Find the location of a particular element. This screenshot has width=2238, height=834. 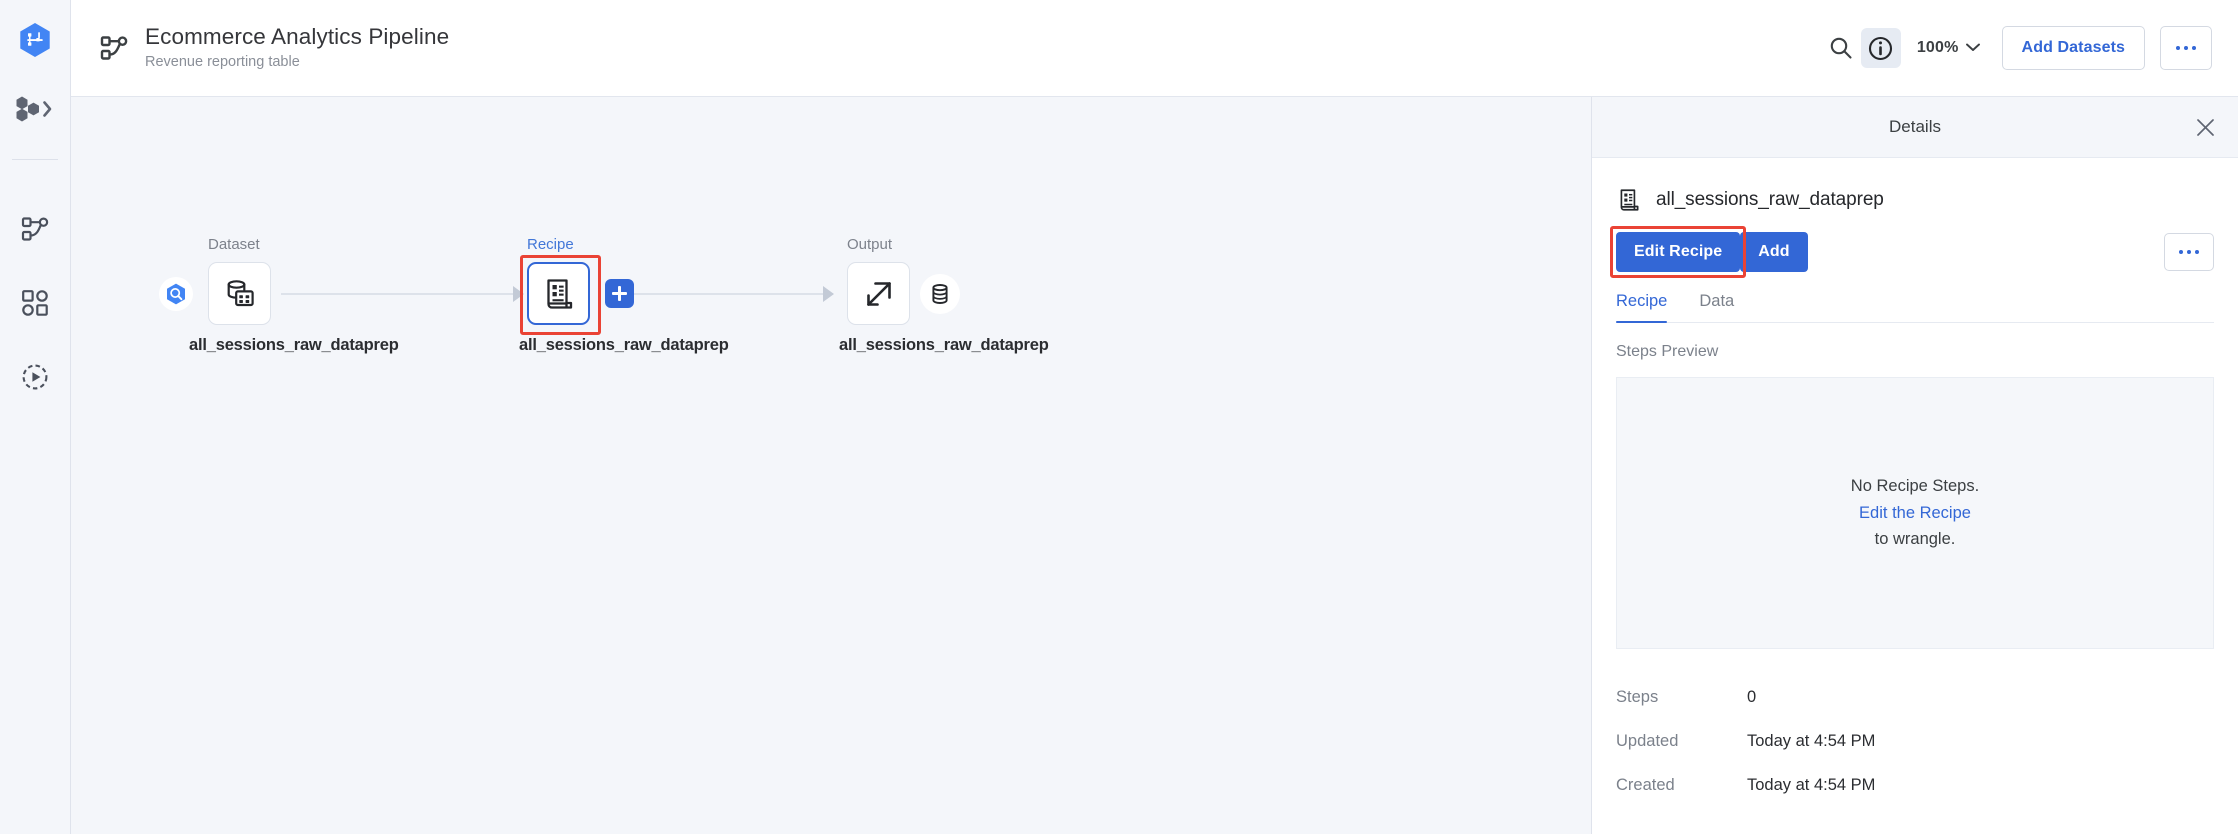

output-arrow-icon is located at coordinates (878, 293).